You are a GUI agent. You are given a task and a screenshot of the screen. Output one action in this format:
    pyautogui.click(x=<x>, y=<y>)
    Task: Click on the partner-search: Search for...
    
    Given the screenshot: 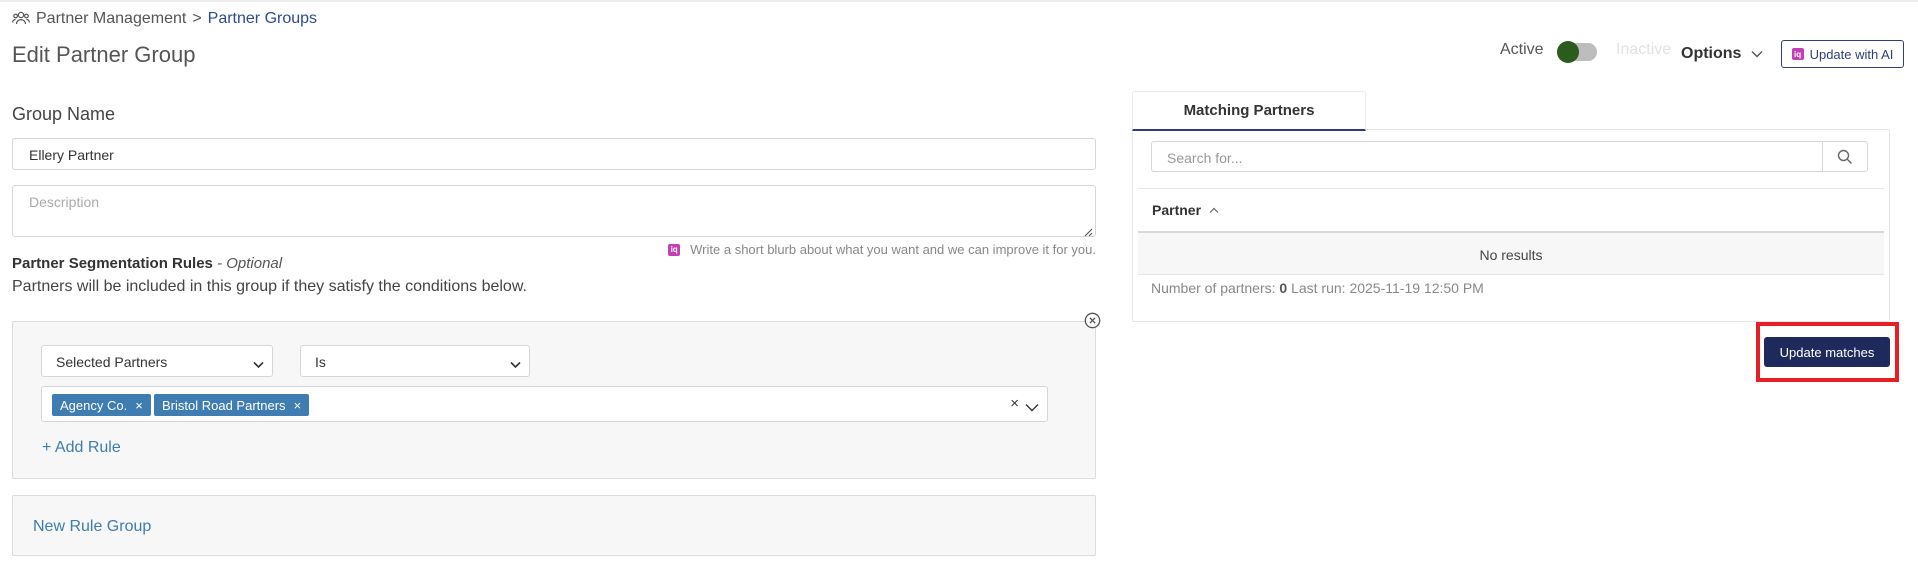 What is the action you would take?
    pyautogui.click(x=1509, y=156)
    